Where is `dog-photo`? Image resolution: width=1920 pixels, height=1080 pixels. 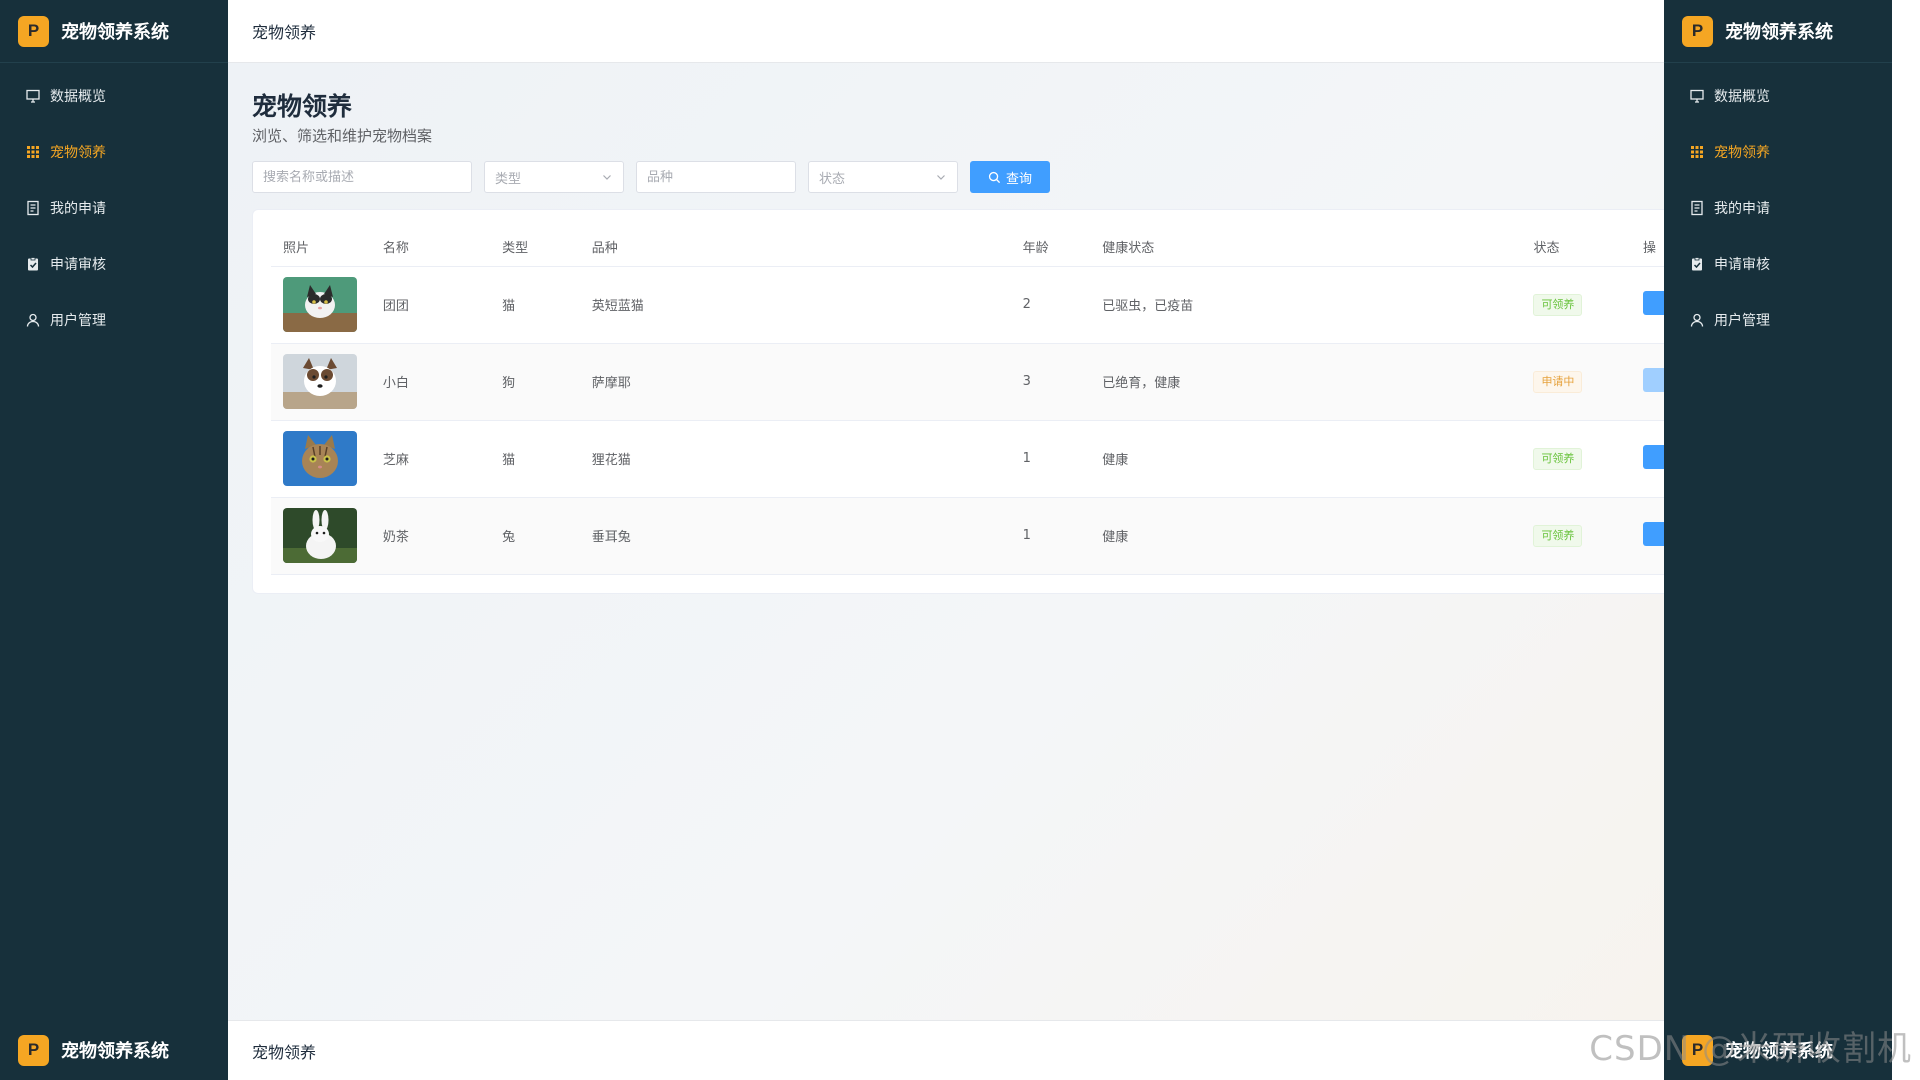 dog-photo is located at coordinates (320, 381).